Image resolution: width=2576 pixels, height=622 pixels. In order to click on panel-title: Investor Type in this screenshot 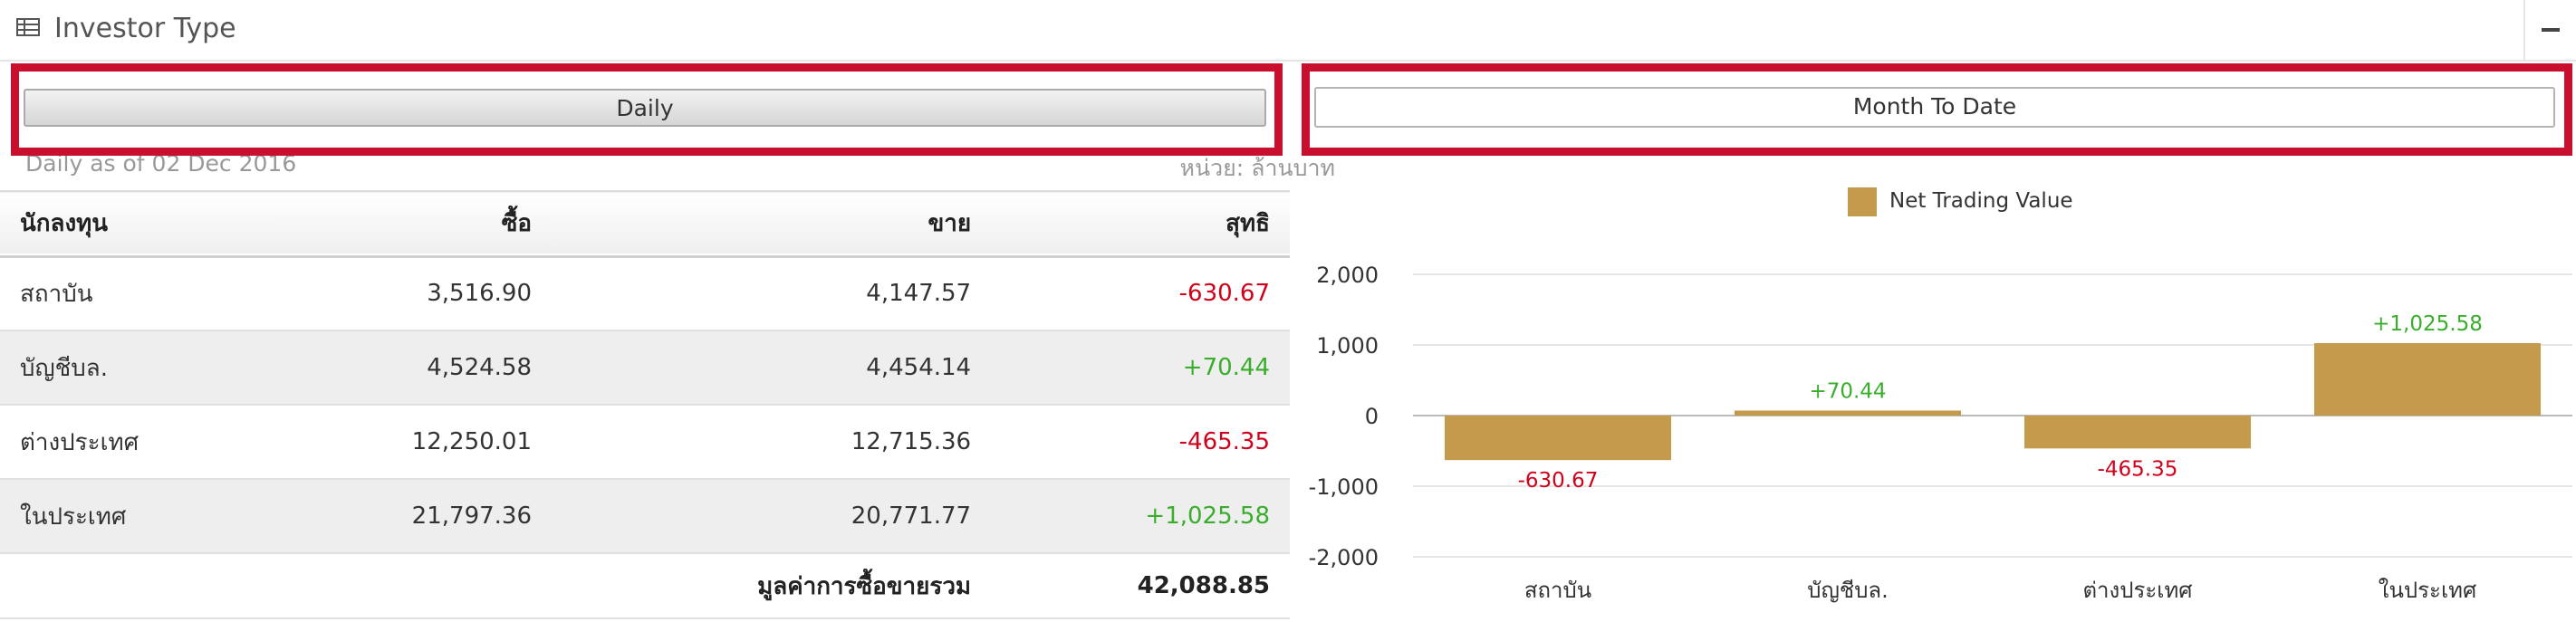, I will do `click(145, 28)`.